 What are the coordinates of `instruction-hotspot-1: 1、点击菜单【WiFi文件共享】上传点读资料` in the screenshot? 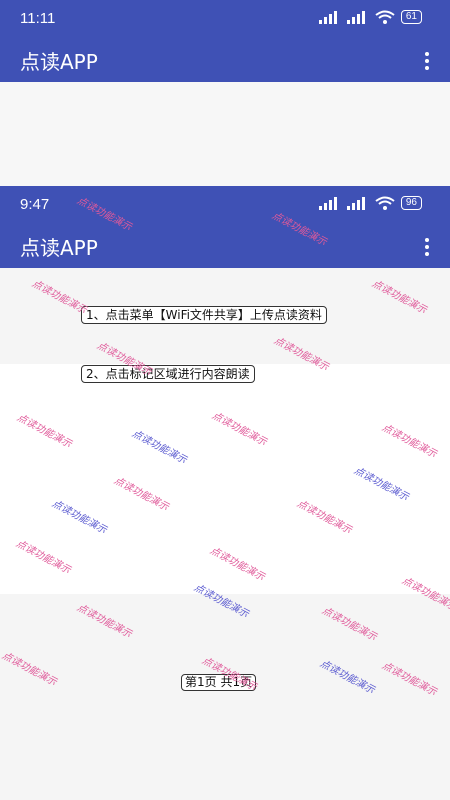 It's located at (204, 315).